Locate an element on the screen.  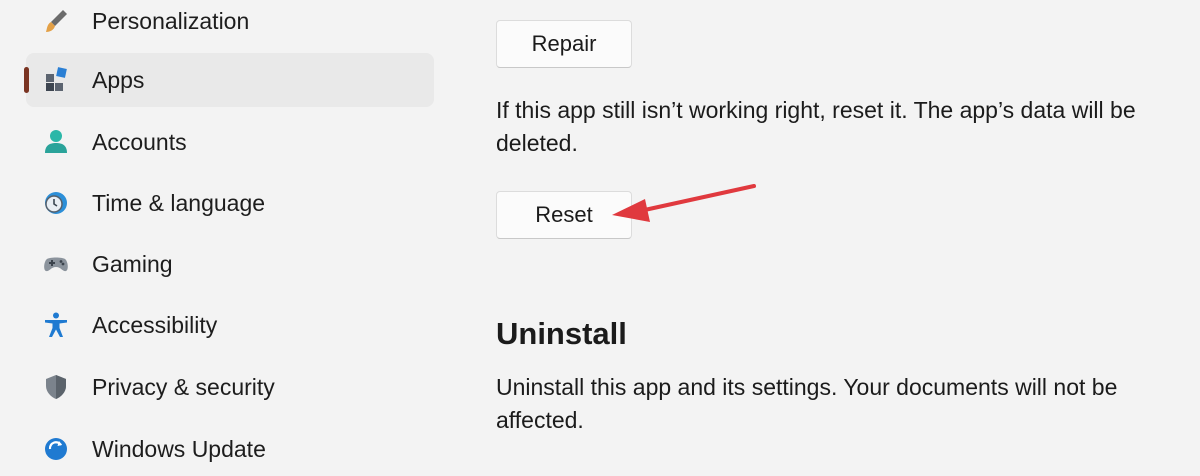
sidebar-item-label: Time & language is located at coordinates (179, 203).